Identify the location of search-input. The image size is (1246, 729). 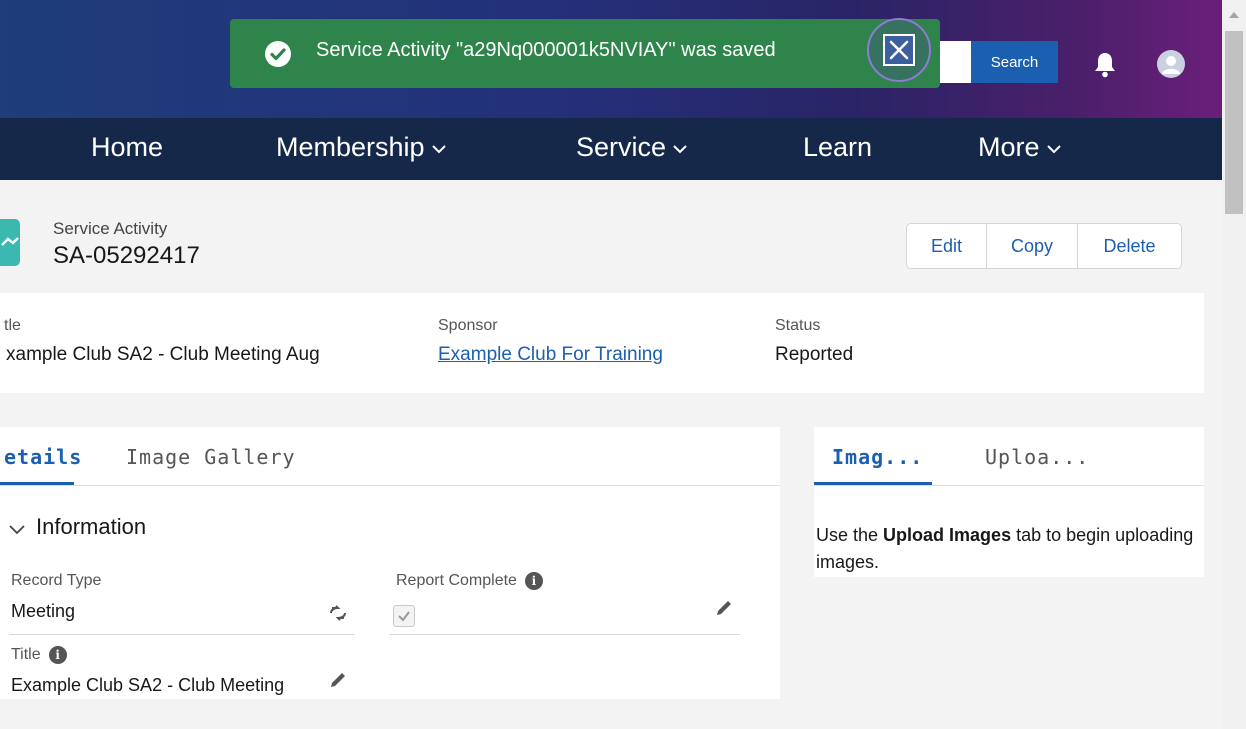
(953, 62).